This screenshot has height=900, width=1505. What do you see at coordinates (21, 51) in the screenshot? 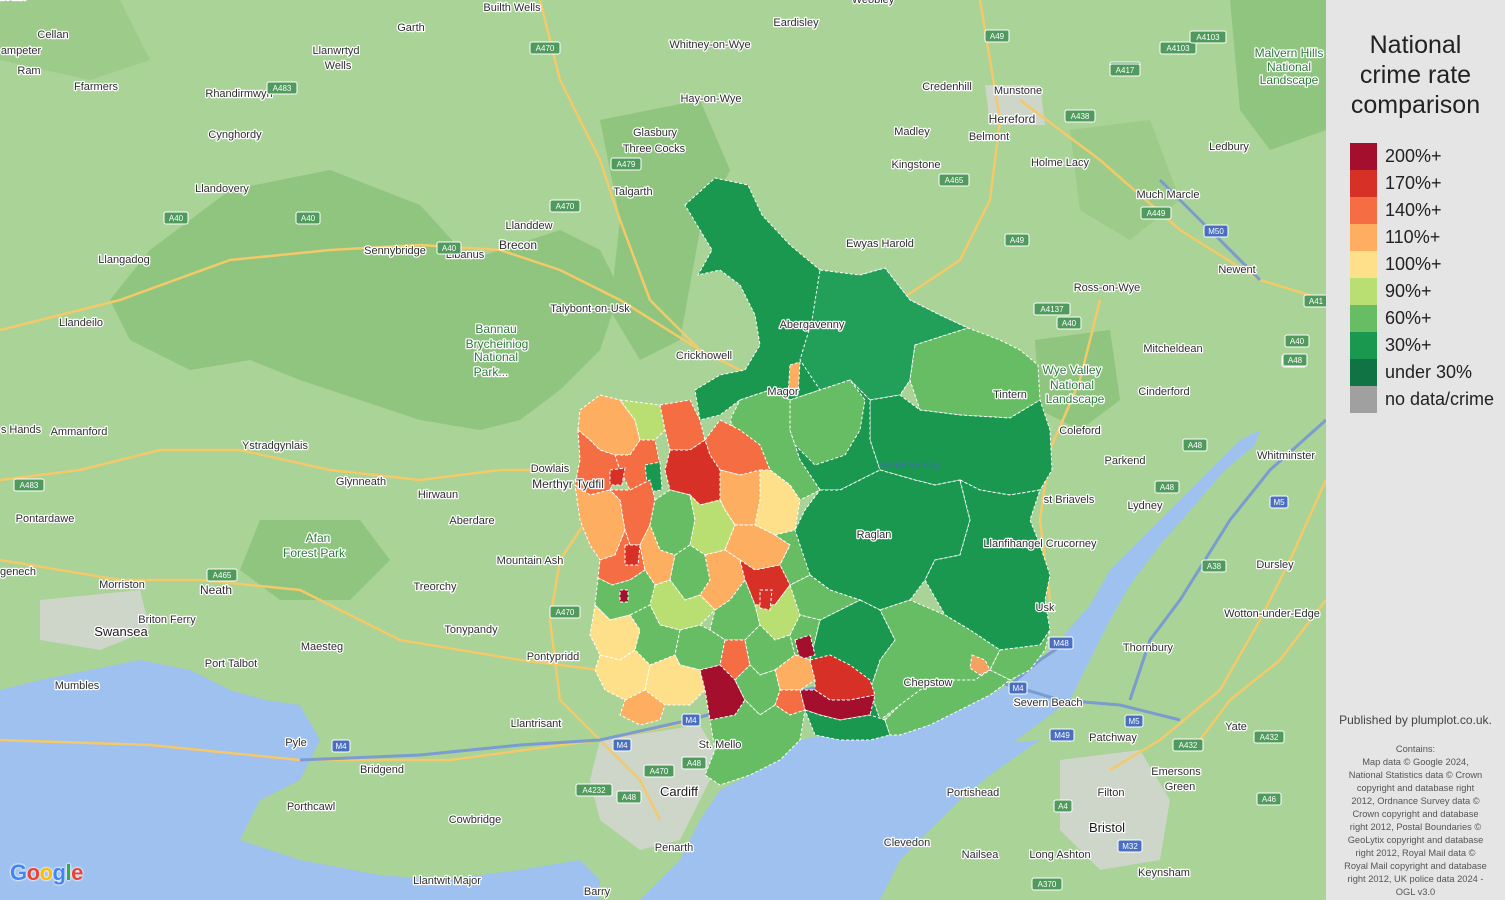
I see `place-label: ampeter` at bounding box center [21, 51].